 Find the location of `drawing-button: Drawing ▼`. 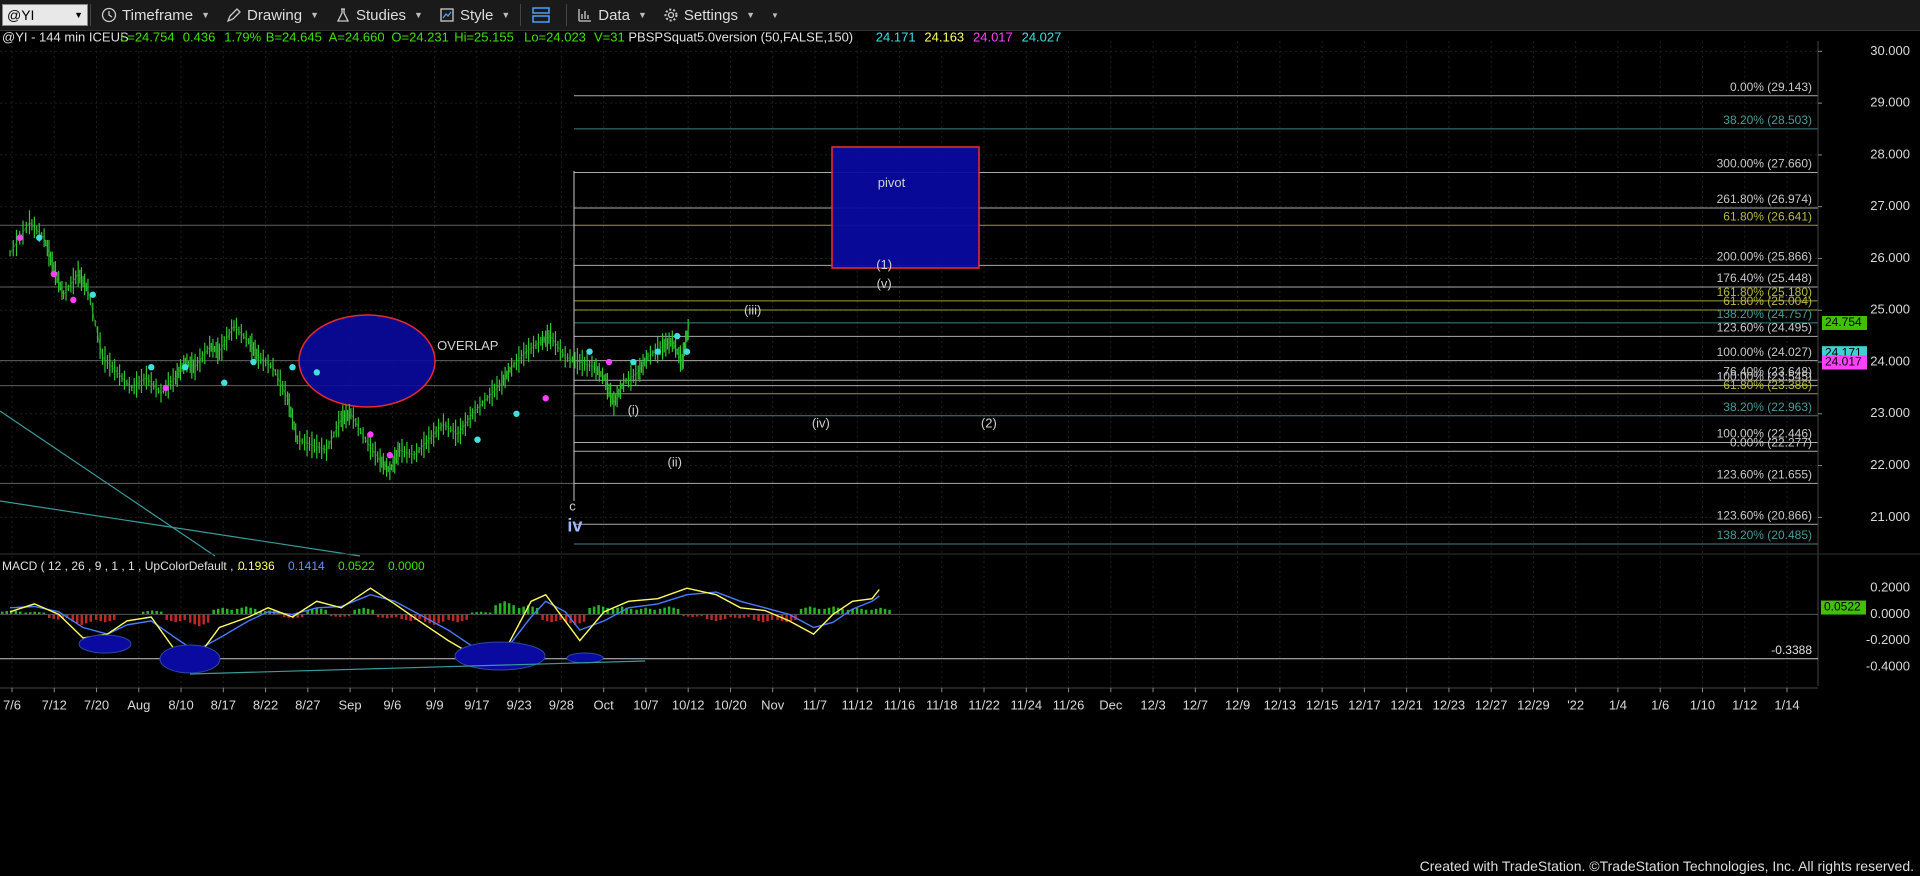

drawing-button: Drawing ▼ is located at coordinates (272, 15).